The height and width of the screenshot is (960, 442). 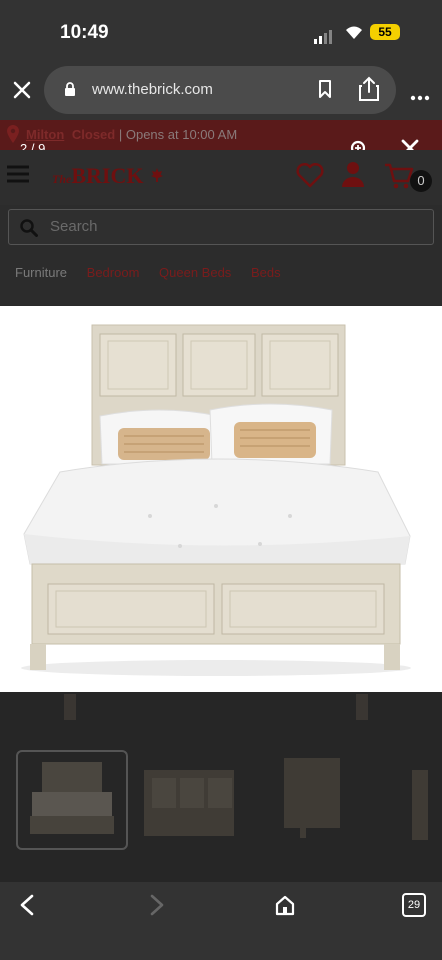 What do you see at coordinates (195, 272) in the screenshot?
I see `breadcrumb-item-queen-beds: Queen Beds` at bounding box center [195, 272].